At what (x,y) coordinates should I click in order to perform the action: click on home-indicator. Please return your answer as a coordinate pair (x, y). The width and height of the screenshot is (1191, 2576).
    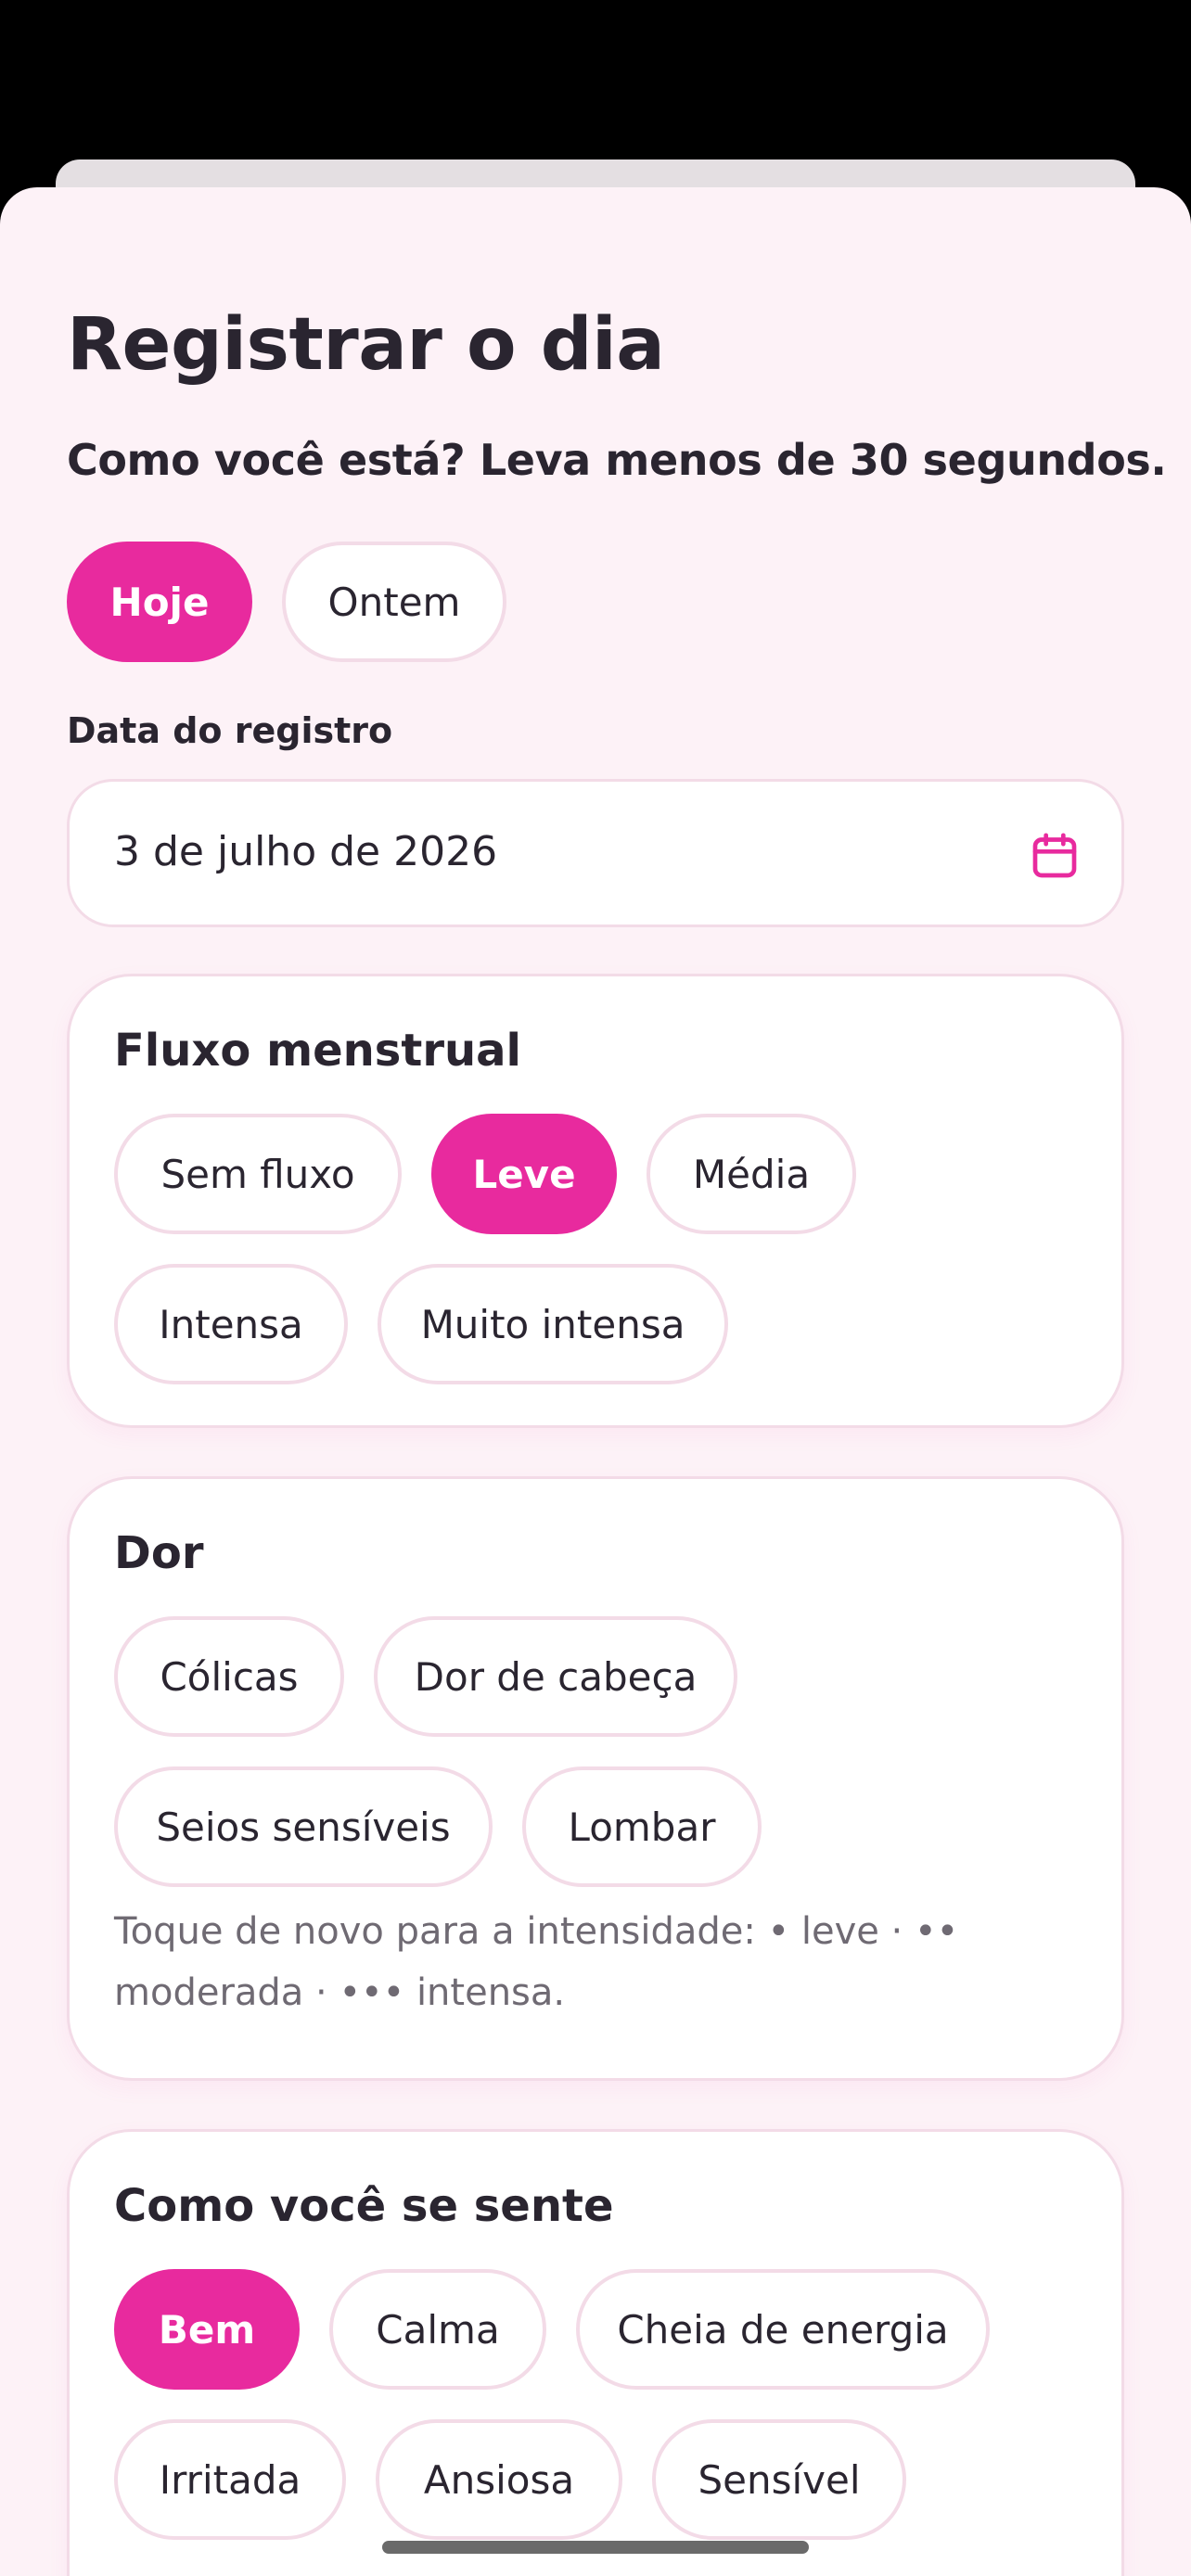
    Looking at the image, I should click on (595, 2547).